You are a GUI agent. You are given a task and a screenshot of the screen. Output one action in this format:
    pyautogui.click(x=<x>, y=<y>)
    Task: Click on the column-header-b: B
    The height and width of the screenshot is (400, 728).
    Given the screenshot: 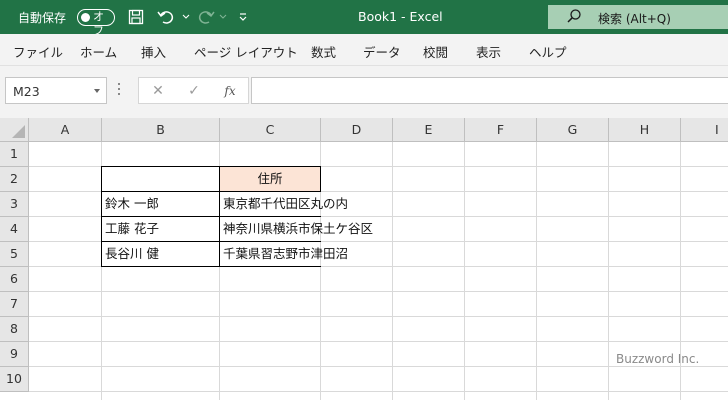 What is the action you would take?
    pyautogui.click(x=161, y=130)
    